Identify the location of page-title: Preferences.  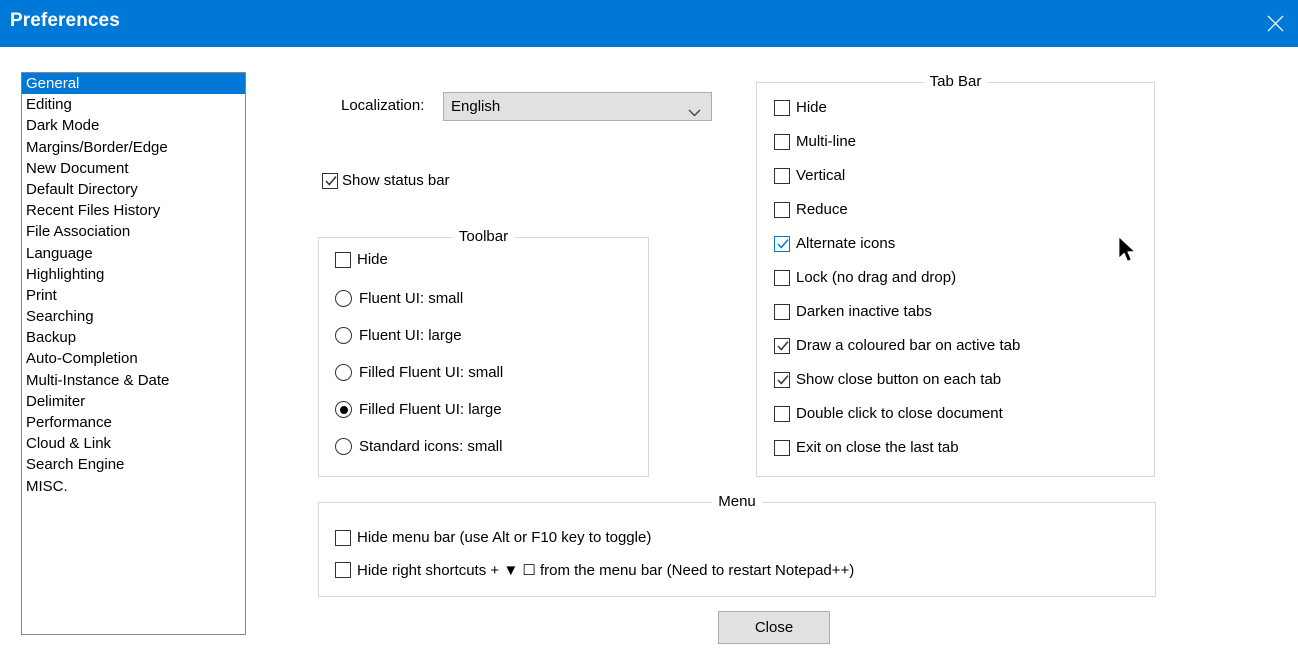
(65, 20).